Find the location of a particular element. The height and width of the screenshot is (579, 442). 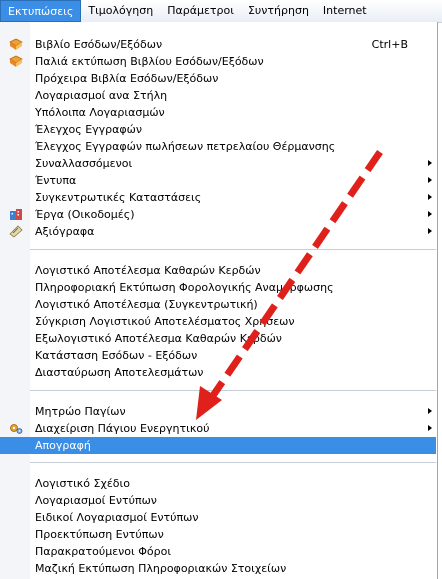

menu-item-label: Κατάσταση Εσόδων - Εξόδων is located at coordinates (116, 355).